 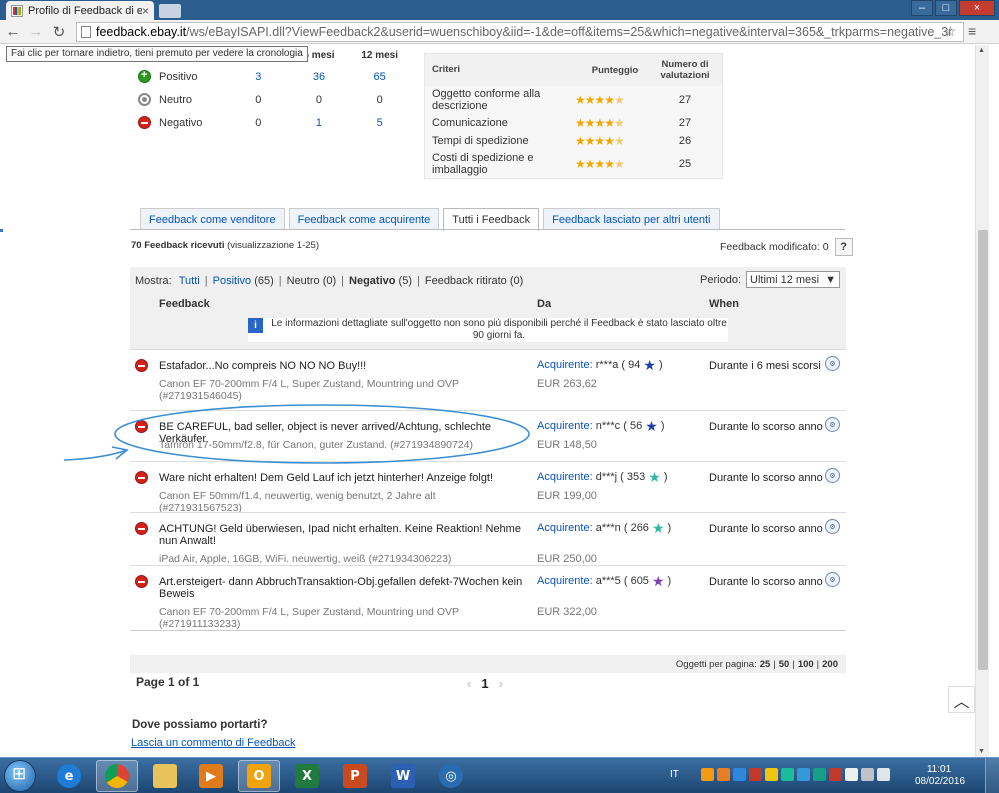 I want to click on windows-taskbar: e ▶ O X P W ◎ IT 11:01 08/02/2016, so click(x=499, y=775).